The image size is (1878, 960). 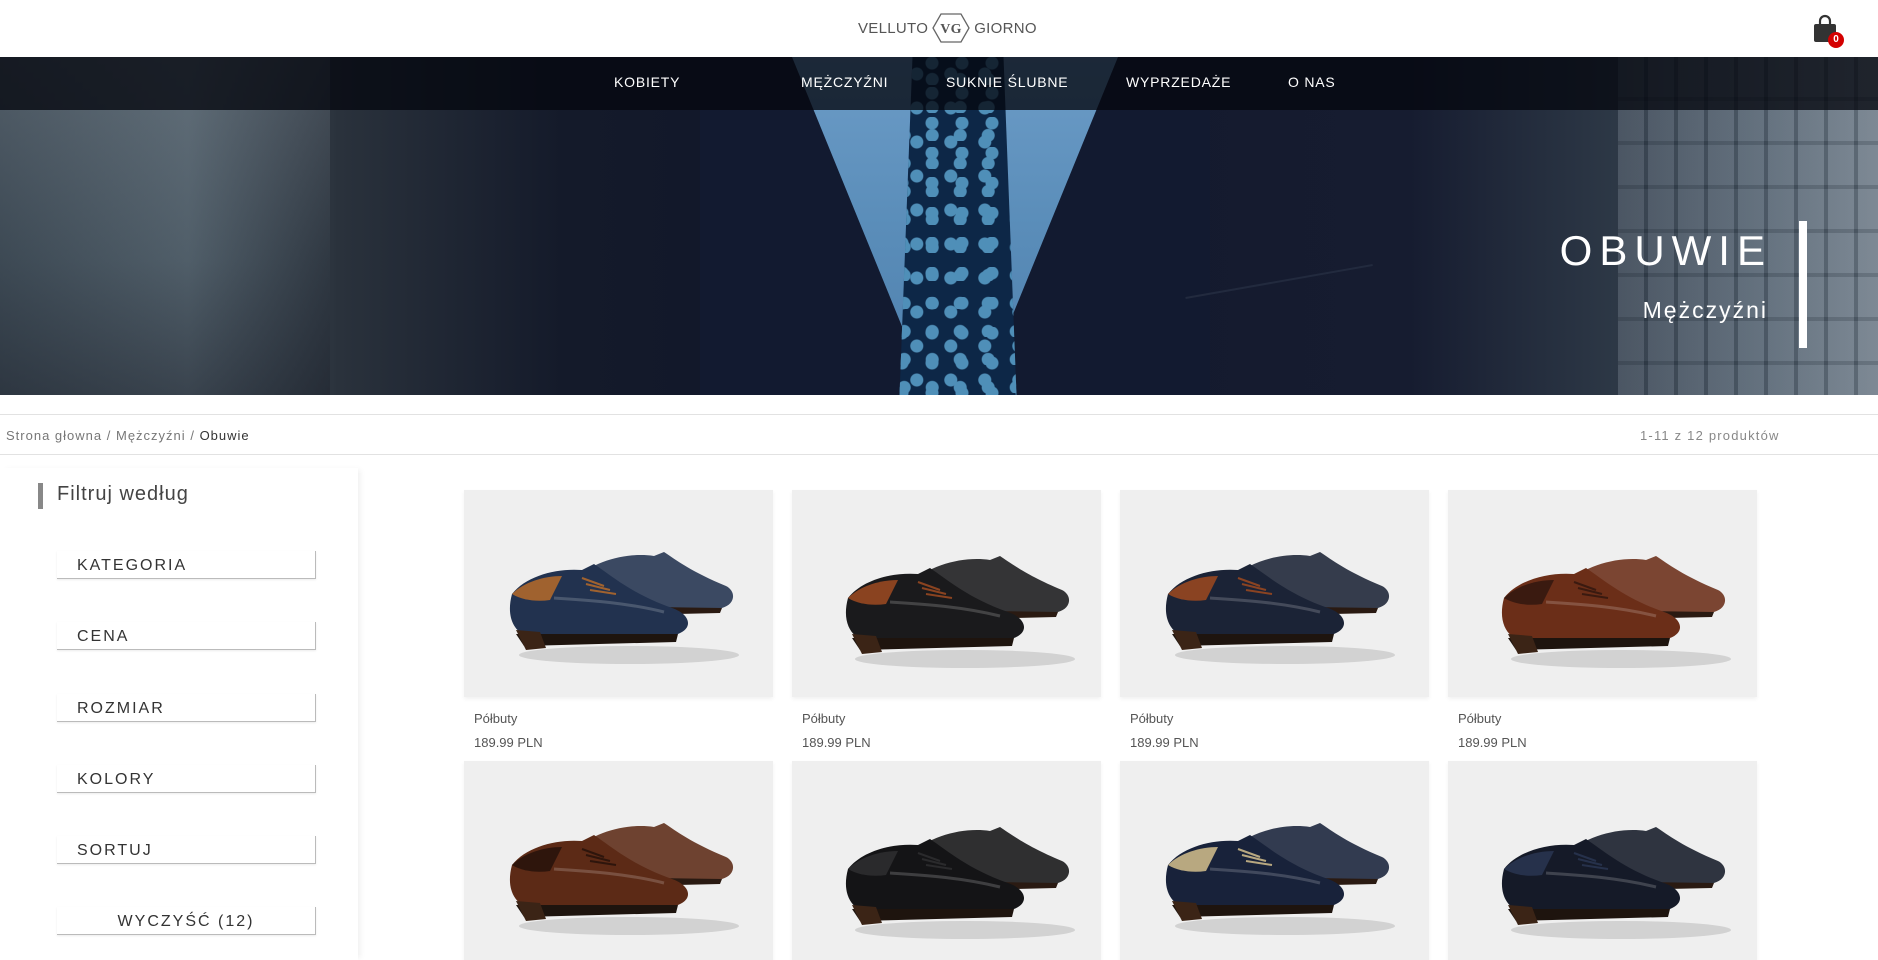 What do you see at coordinates (1803, 284) in the screenshot?
I see `hero-accent-bar` at bounding box center [1803, 284].